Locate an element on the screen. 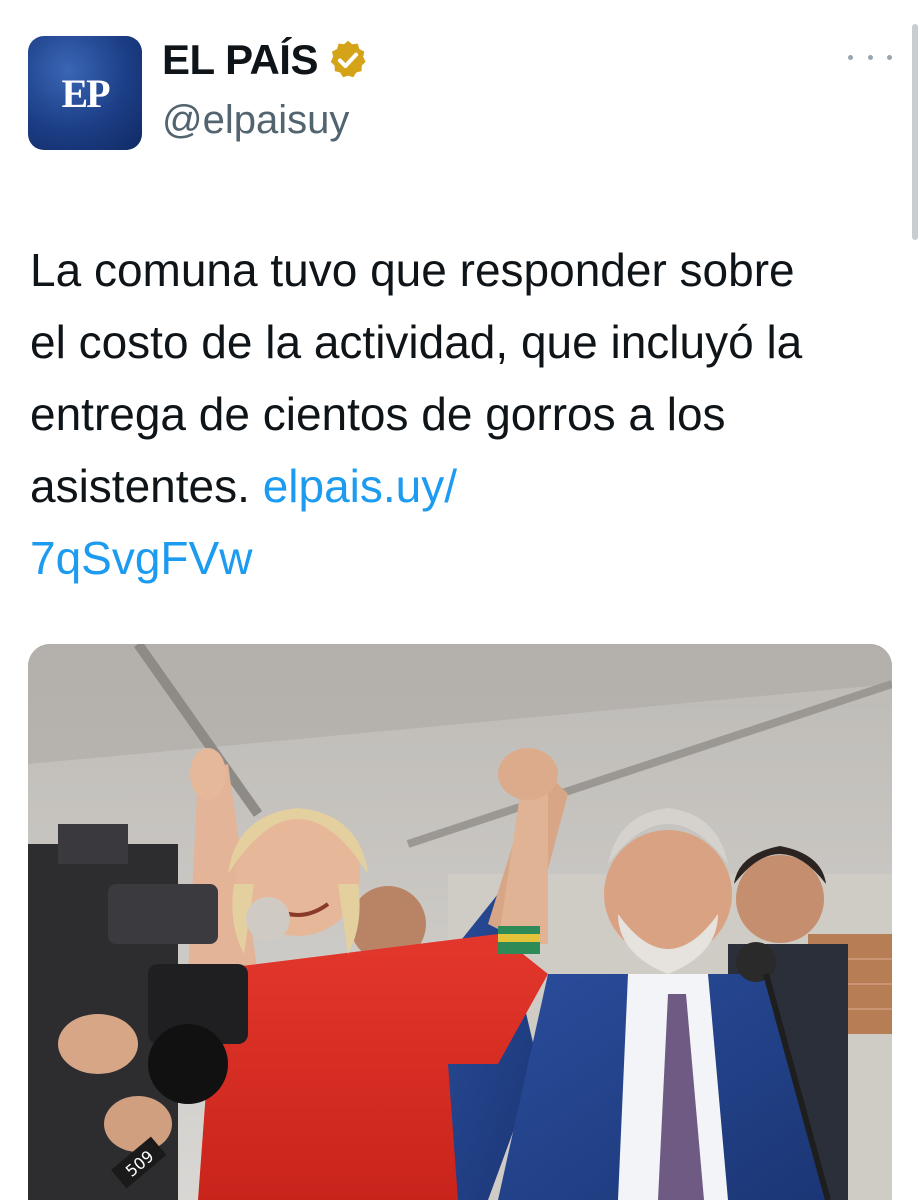 This screenshot has width=920, height=1200. display-name-row: EL PAÍS is located at coordinates (266, 60).